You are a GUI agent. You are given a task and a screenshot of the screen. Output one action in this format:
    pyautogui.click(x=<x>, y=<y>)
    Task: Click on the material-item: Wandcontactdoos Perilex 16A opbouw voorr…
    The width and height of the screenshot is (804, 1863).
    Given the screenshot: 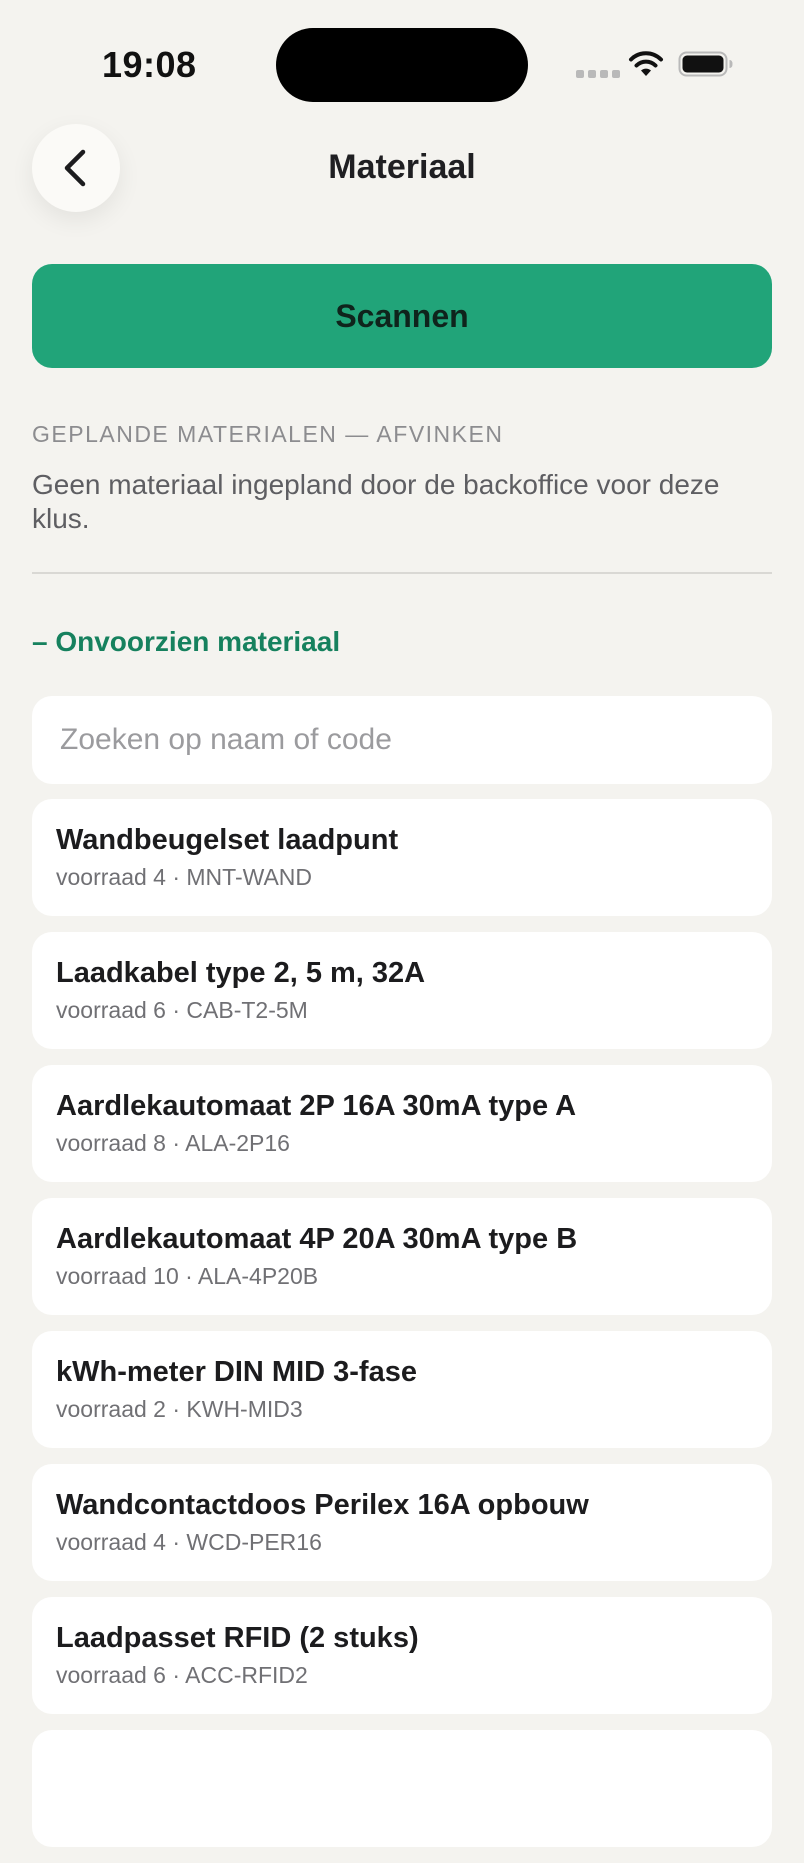 What is the action you would take?
    pyautogui.click(x=402, y=1522)
    